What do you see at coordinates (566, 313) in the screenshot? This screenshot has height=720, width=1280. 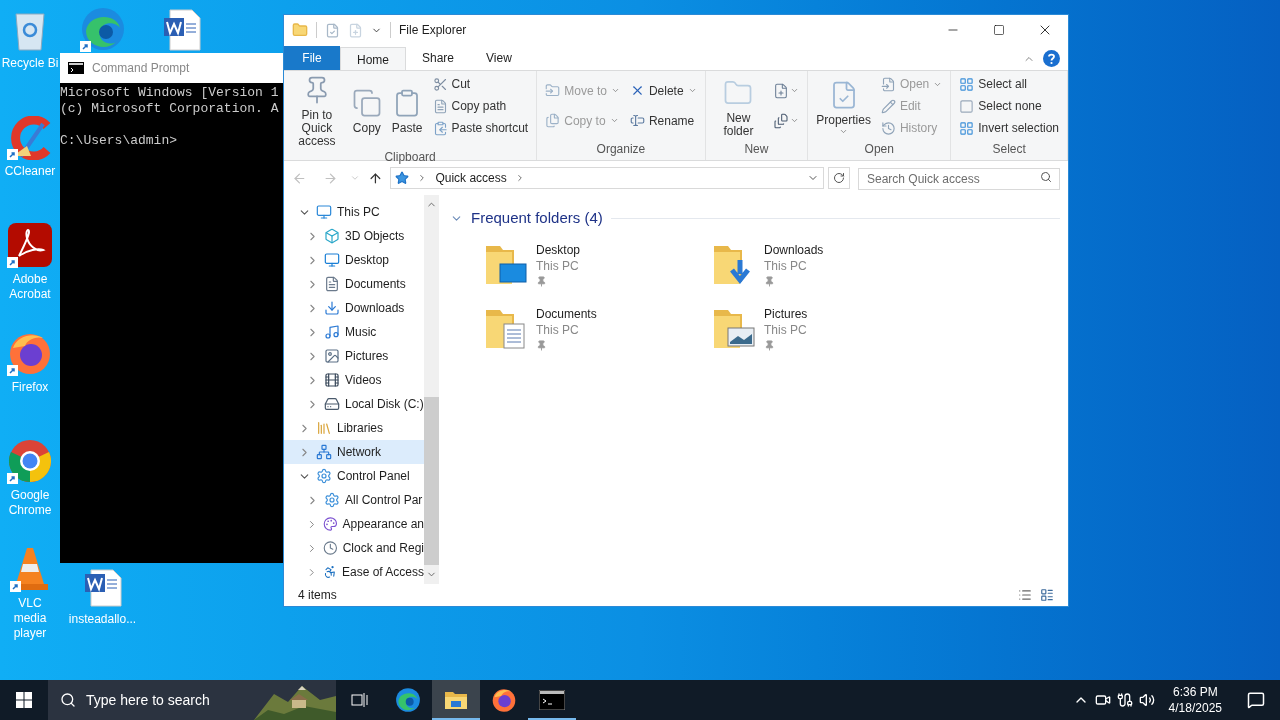 I see `folder-name: Documents` at bounding box center [566, 313].